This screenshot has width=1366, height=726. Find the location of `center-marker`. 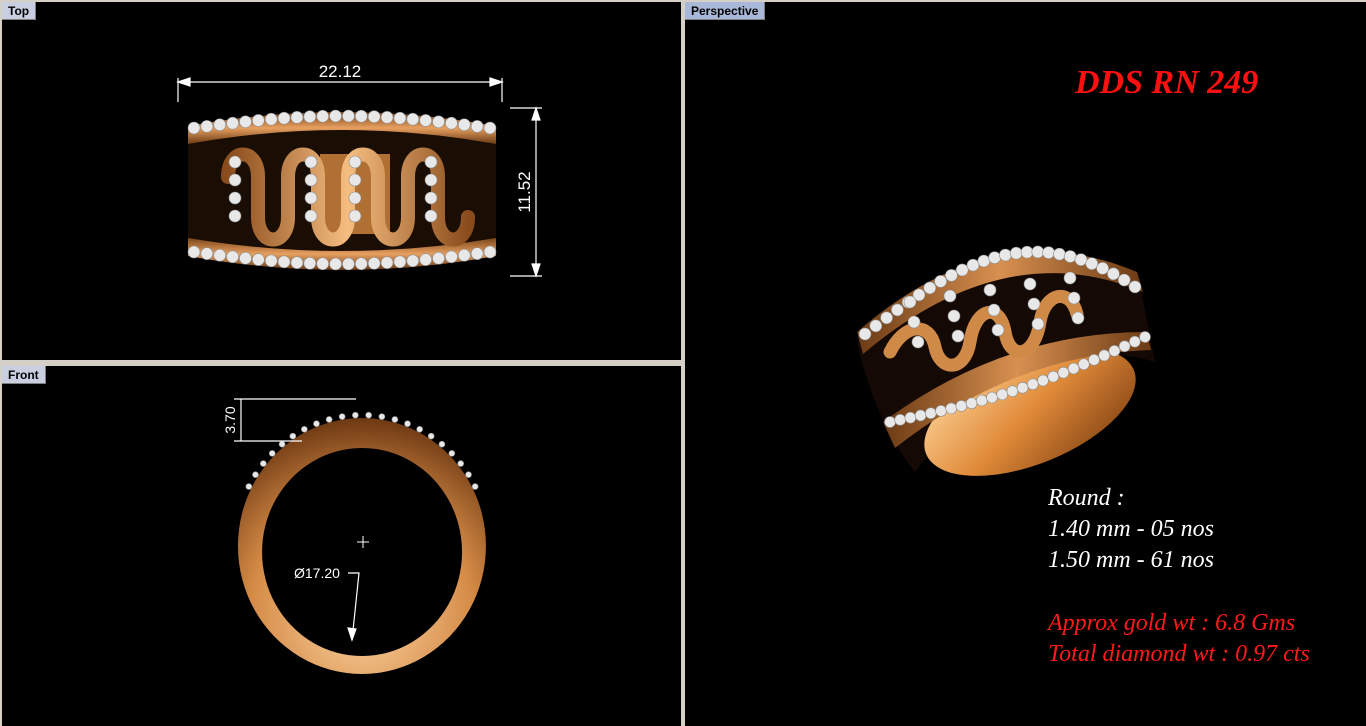

center-marker is located at coordinates (363, 542).